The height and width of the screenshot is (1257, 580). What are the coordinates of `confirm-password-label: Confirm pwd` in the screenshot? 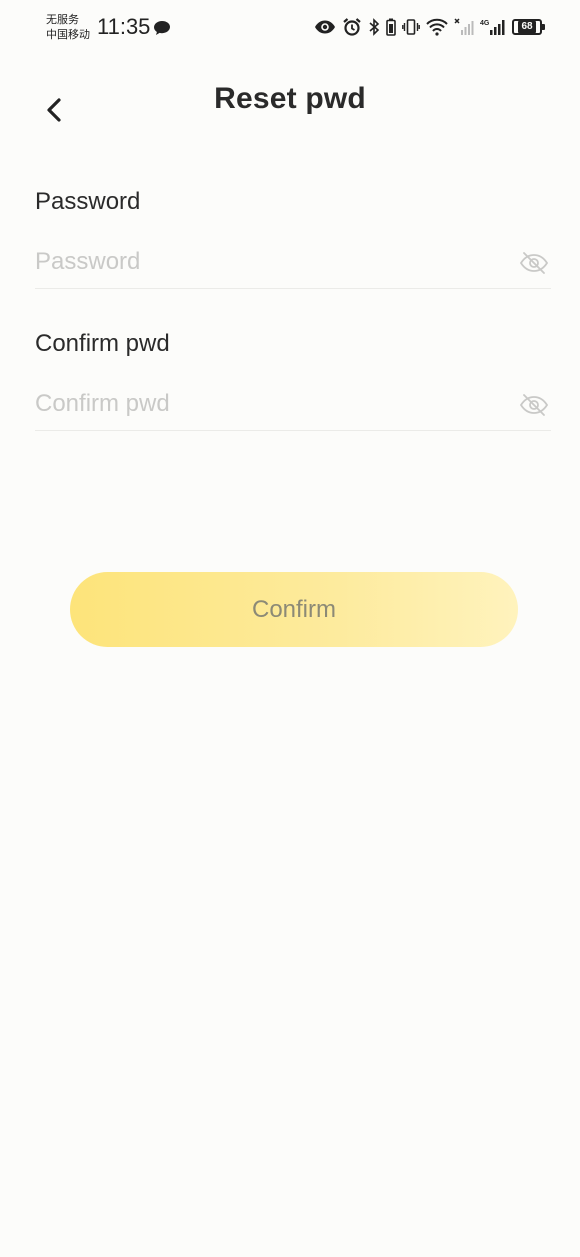 It's located at (102, 343).